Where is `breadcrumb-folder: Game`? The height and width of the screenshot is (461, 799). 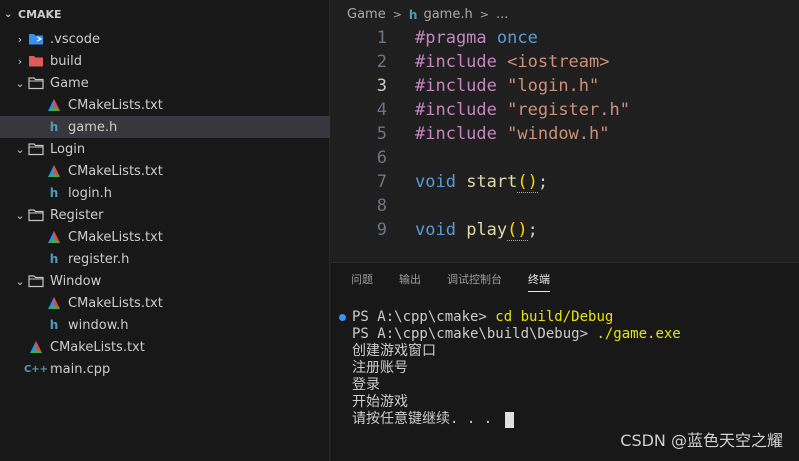 breadcrumb-folder: Game is located at coordinates (366, 14).